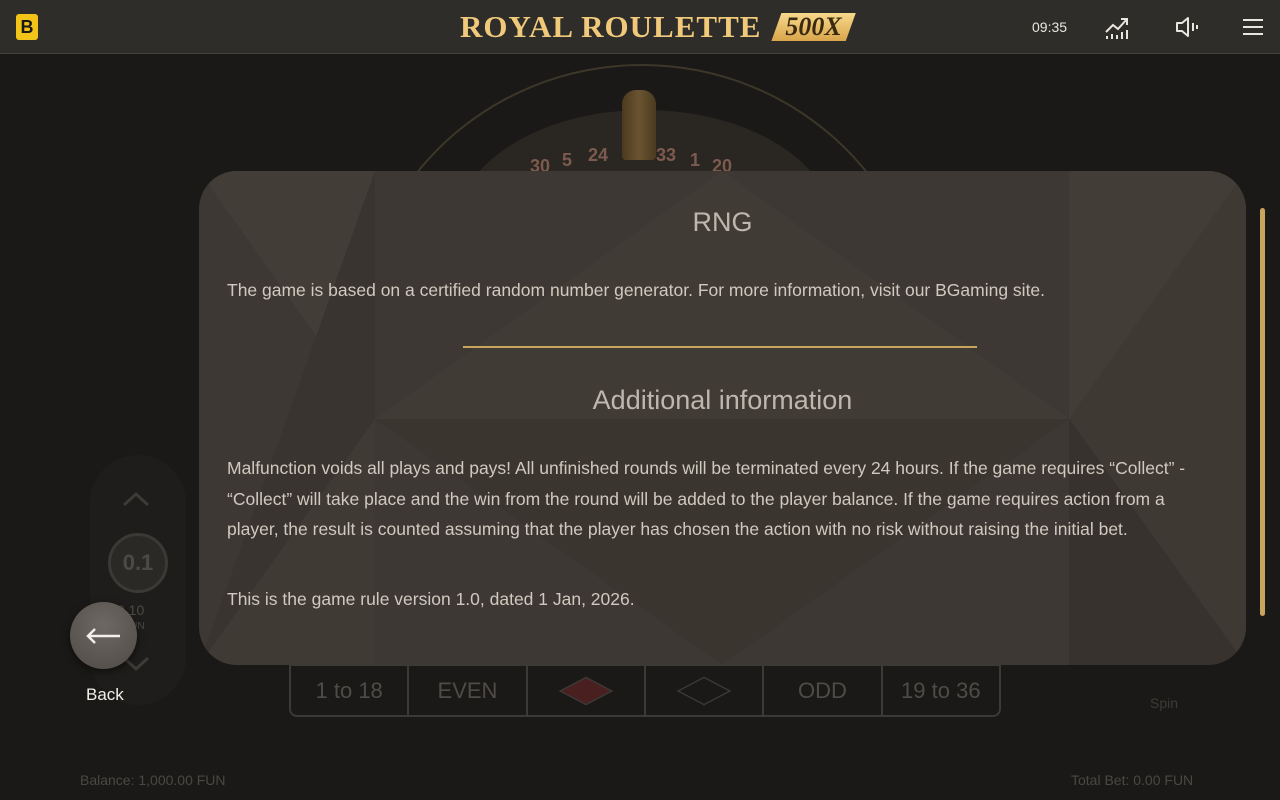  I want to click on bet-odd: ODD, so click(823, 690).